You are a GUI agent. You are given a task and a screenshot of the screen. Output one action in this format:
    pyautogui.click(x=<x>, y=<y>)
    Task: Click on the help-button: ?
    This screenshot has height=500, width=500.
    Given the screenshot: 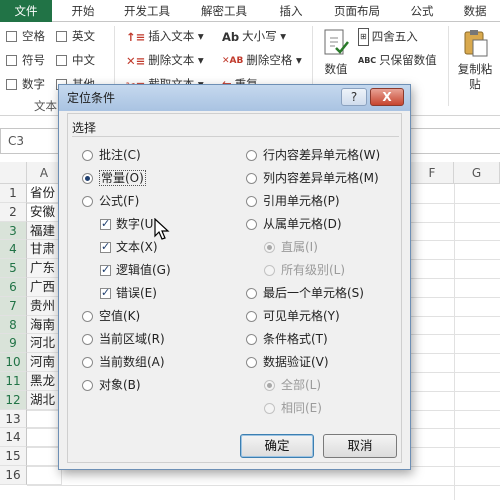 What is the action you would take?
    pyautogui.click(x=354, y=97)
    